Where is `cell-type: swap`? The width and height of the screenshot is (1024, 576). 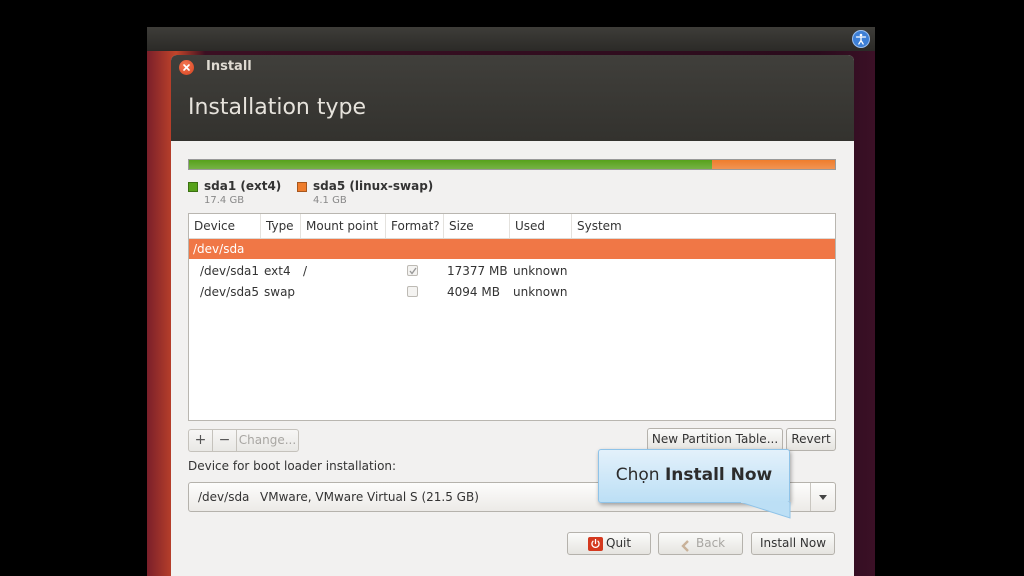 cell-type: swap is located at coordinates (280, 292).